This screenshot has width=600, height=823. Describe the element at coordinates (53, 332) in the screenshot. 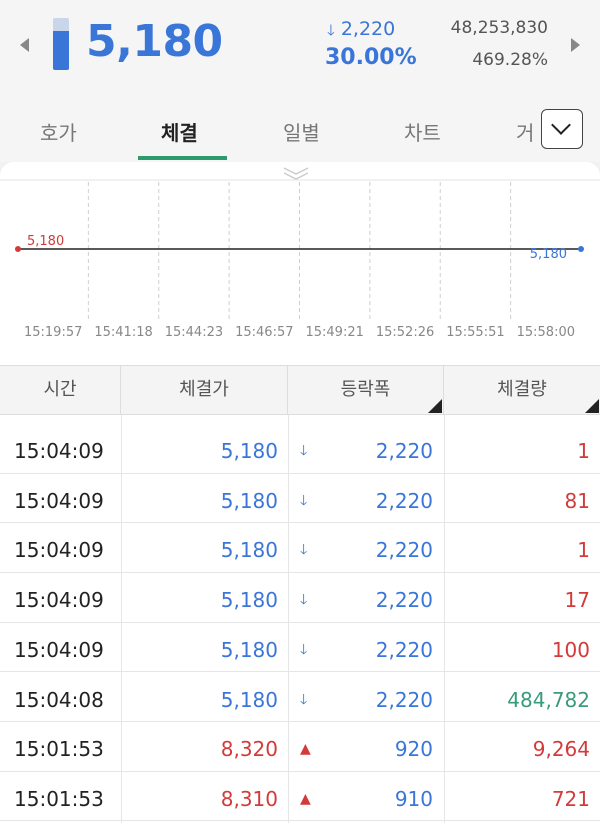

I see `x-tick-label: 15:19:57` at that location.